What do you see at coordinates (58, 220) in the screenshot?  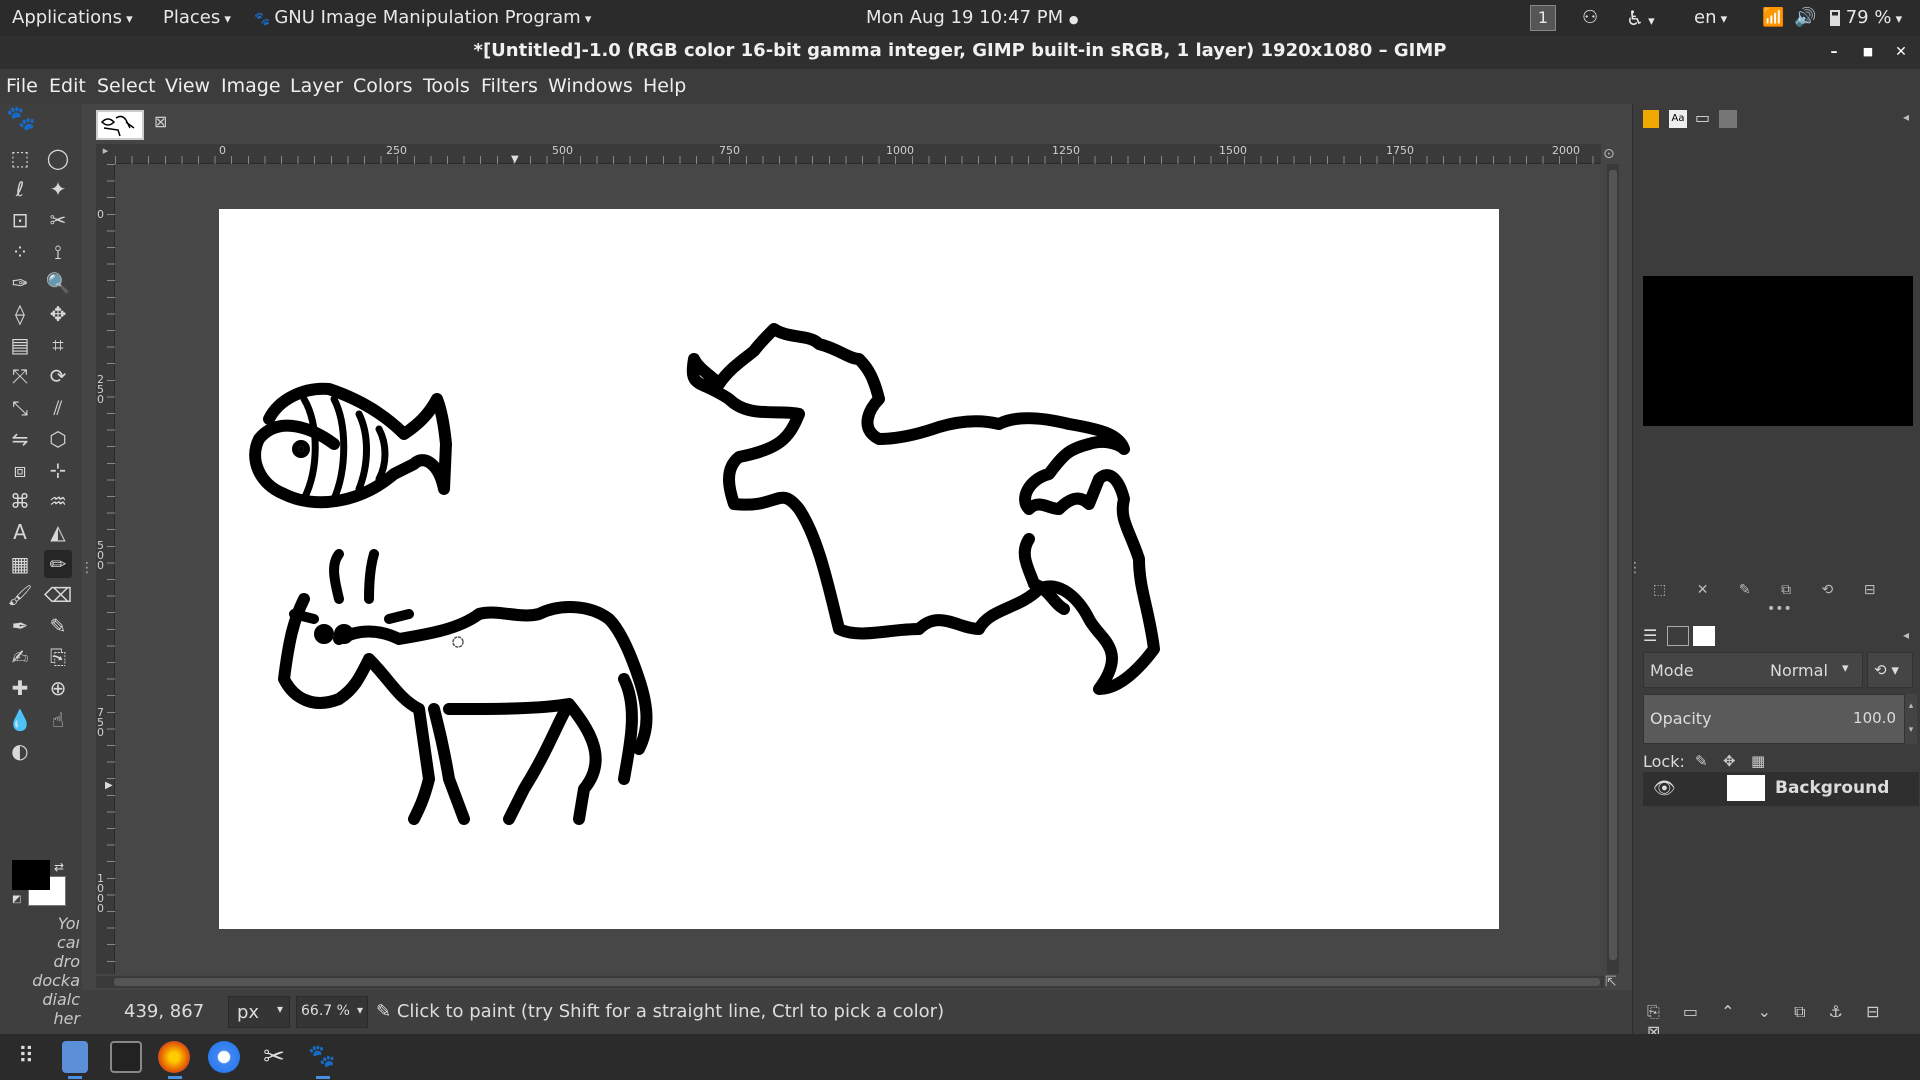 I see `scissors-icon: ✂` at bounding box center [58, 220].